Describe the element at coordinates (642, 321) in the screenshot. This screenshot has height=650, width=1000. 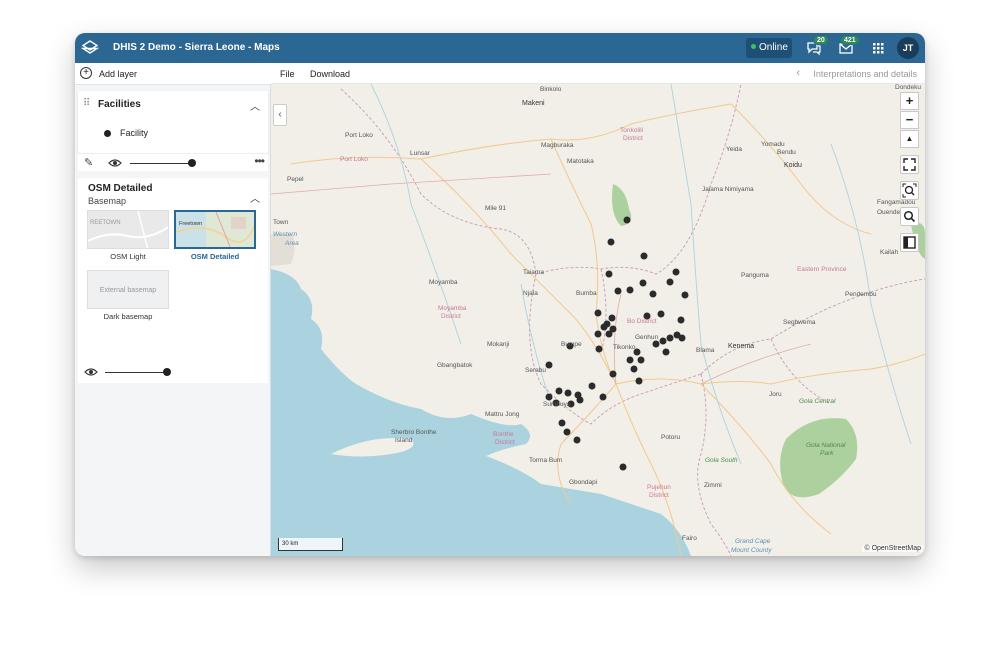
I see `place-label: Bo District` at that location.